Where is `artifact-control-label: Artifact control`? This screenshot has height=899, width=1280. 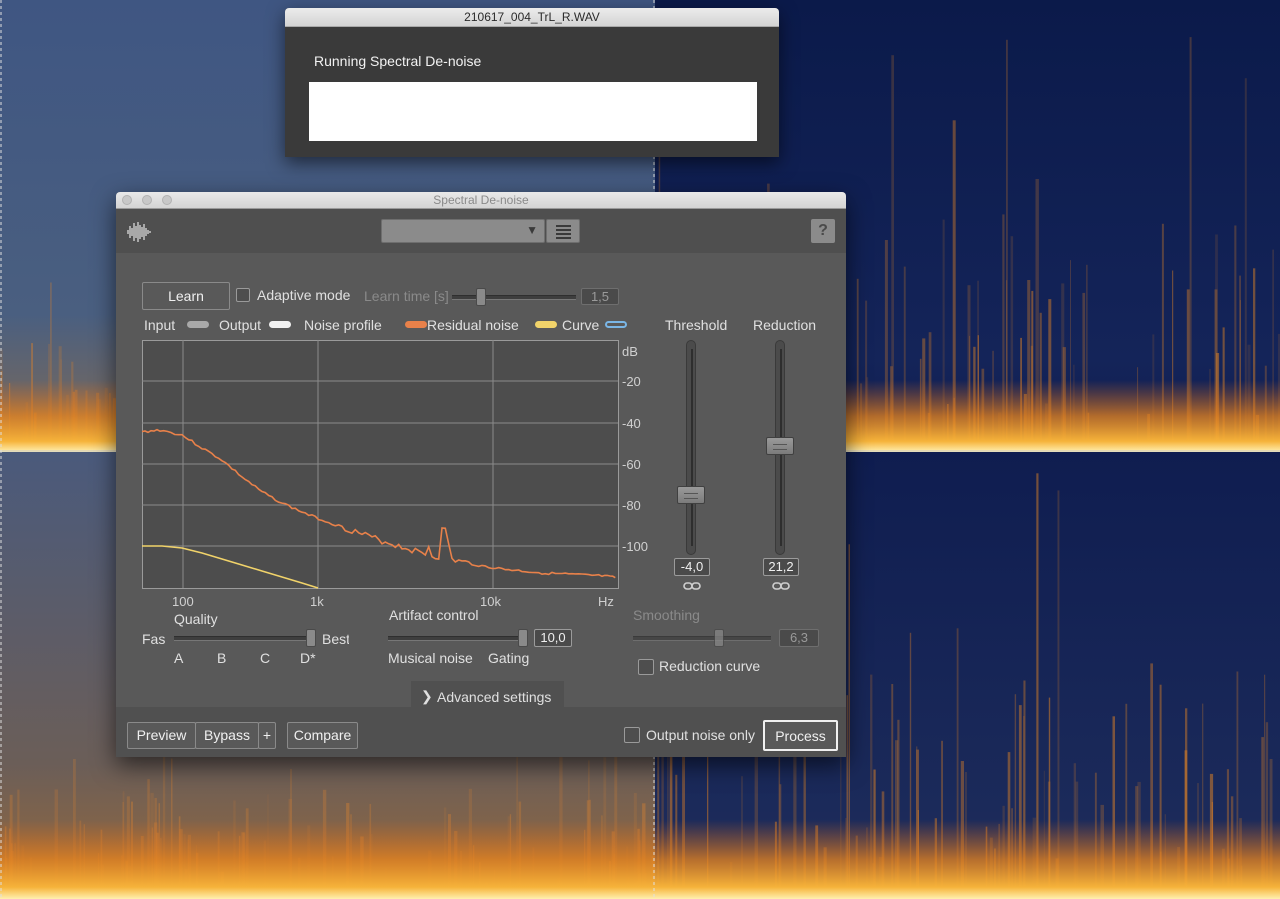
artifact-control-label: Artifact control is located at coordinates (434, 615).